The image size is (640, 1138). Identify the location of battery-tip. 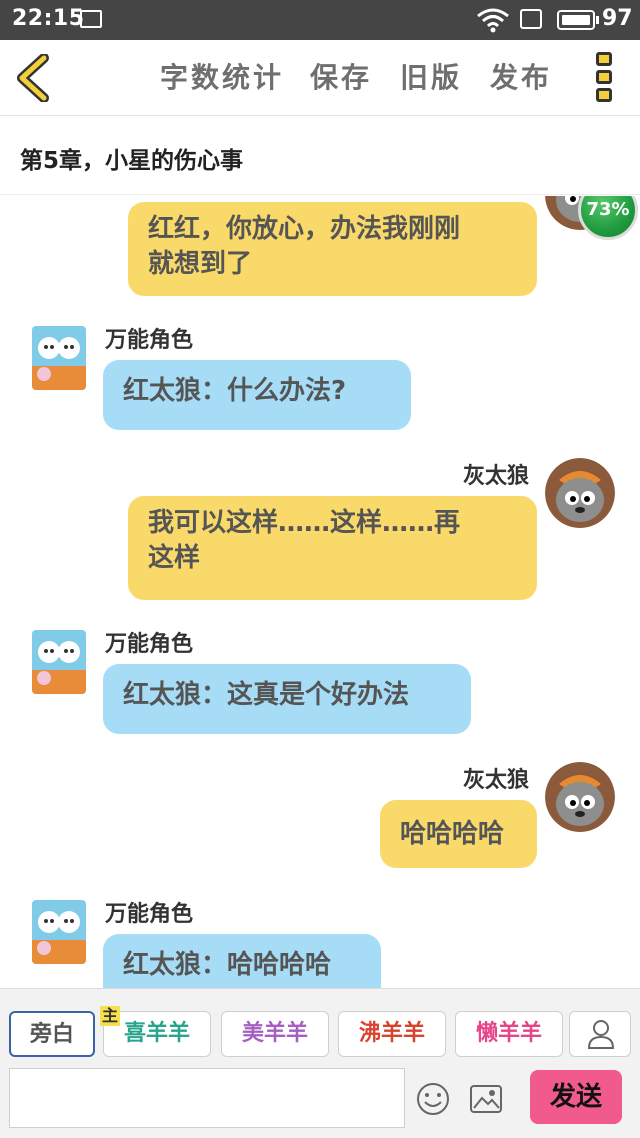
(597, 20).